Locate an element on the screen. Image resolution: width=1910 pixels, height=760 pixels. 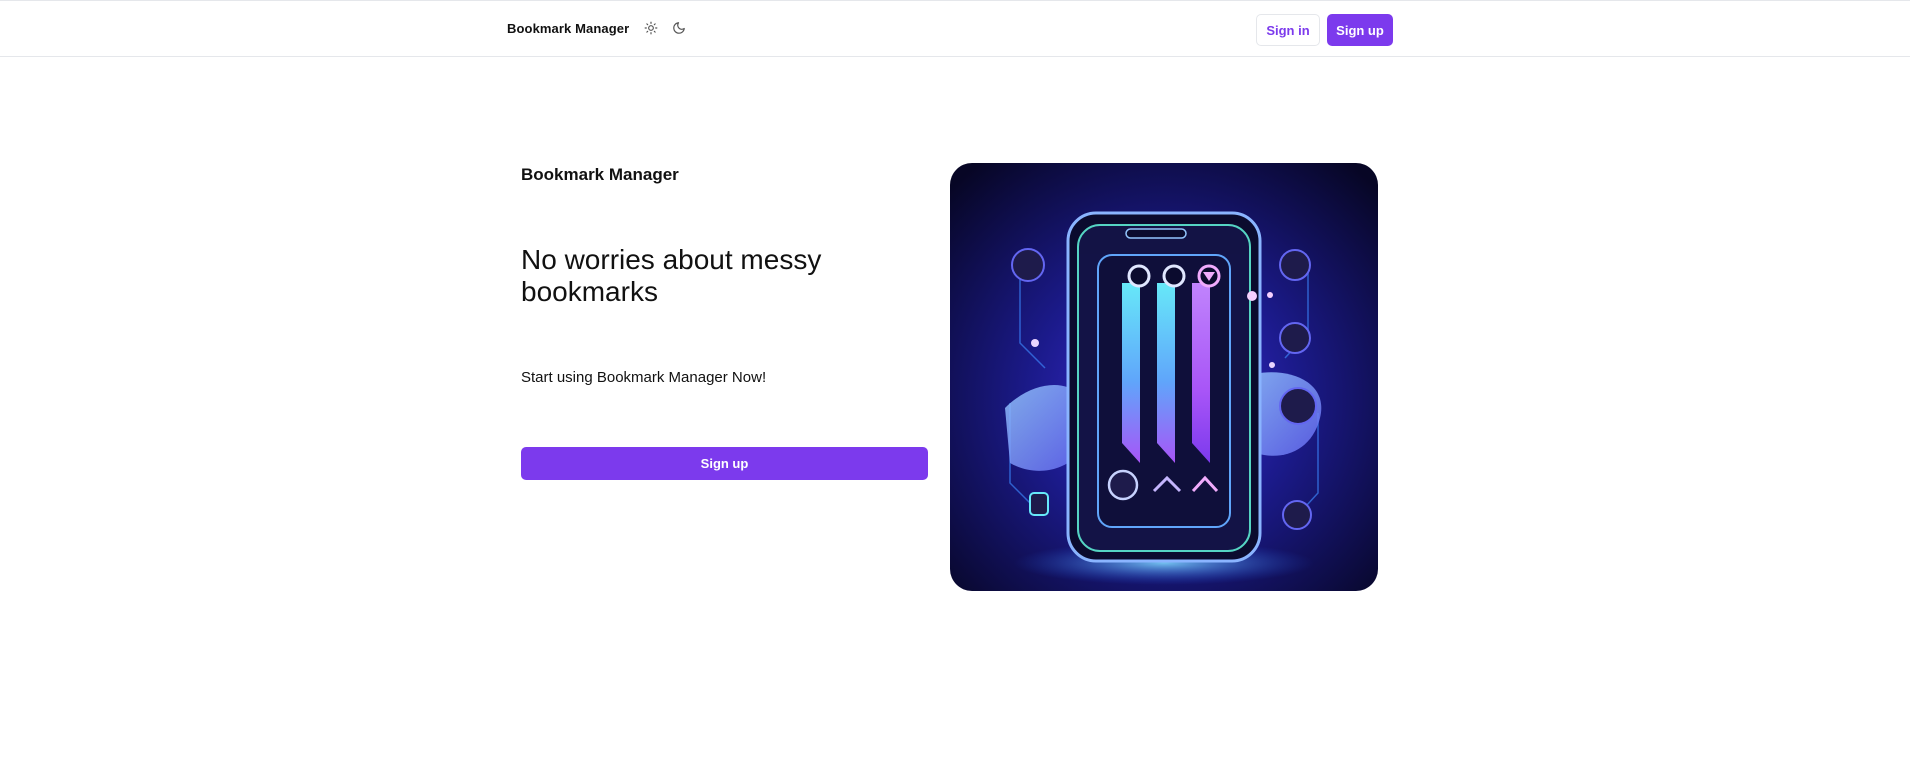
hero-illustration is located at coordinates (1164, 377).